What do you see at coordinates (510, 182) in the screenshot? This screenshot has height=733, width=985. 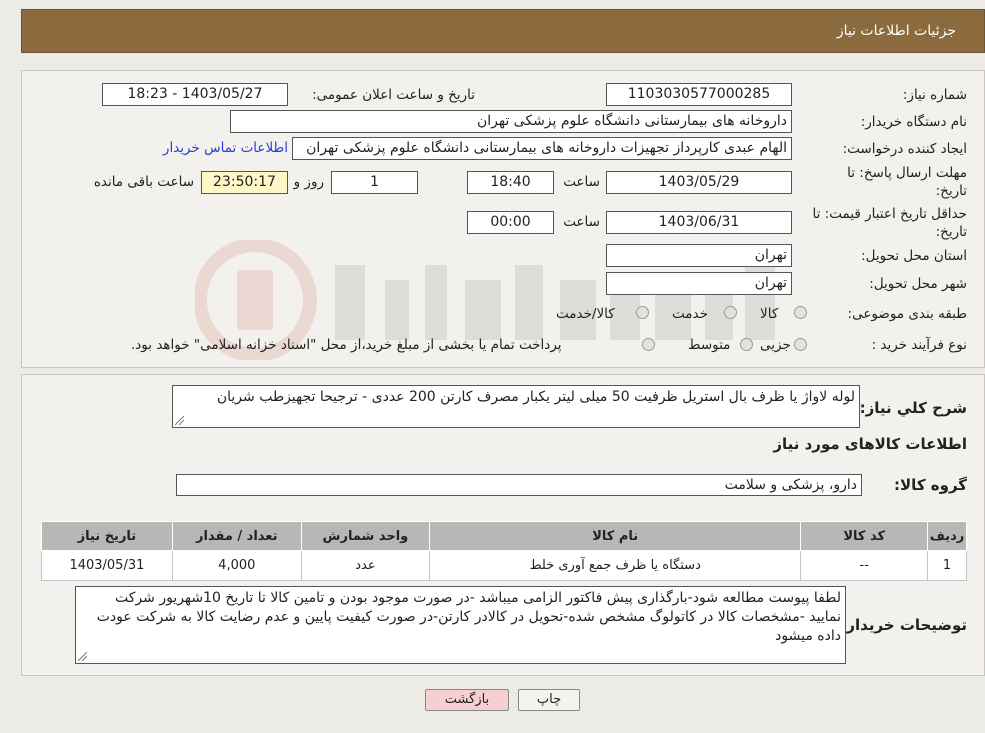 I see `response-time-field: 18:40` at bounding box center [510, 182].